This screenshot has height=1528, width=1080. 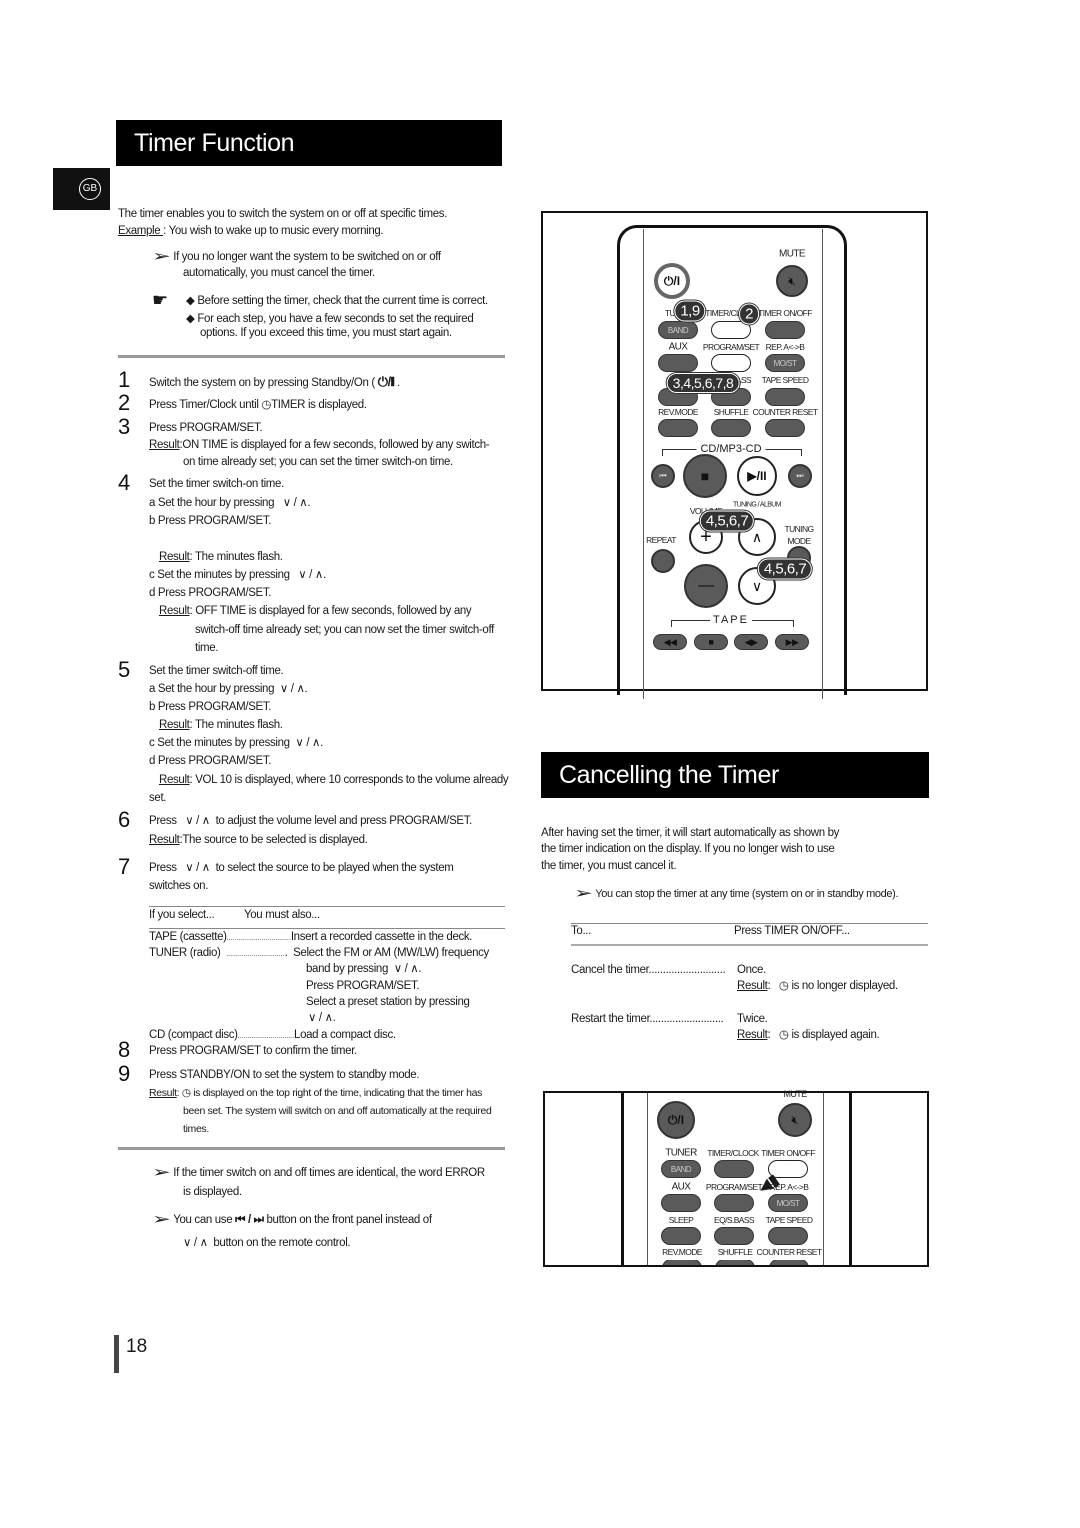 I want to click on repeat-button, so click(x=663, y=561).